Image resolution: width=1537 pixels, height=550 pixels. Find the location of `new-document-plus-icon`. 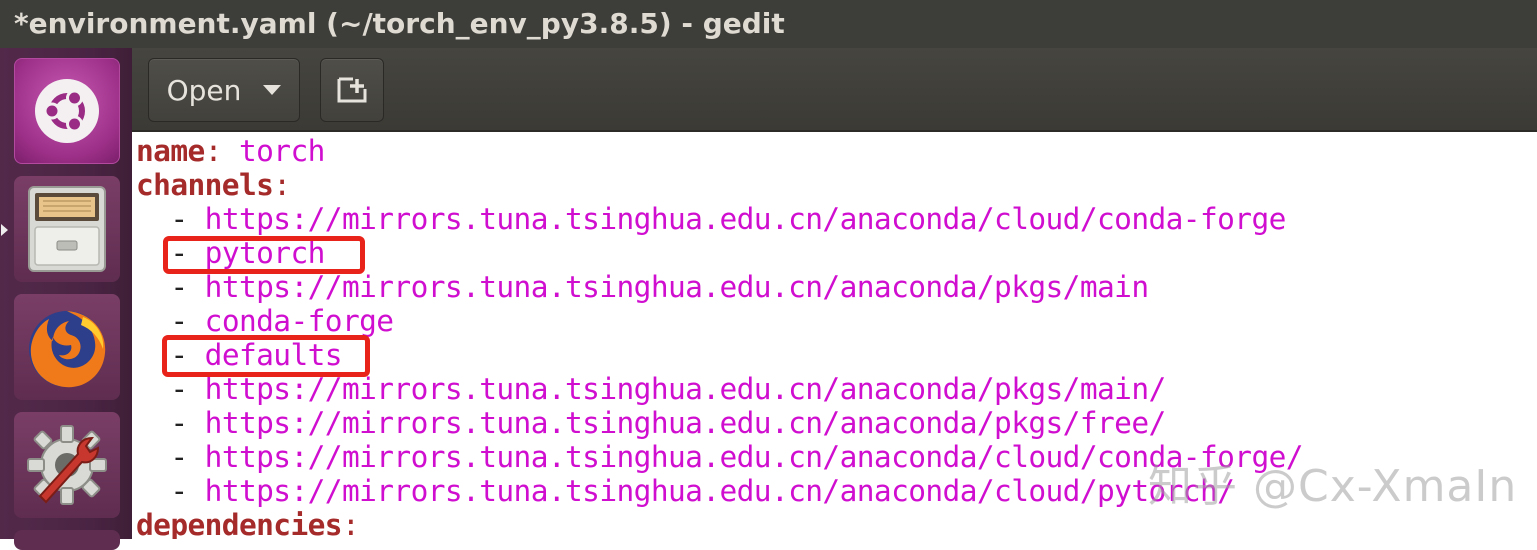

new-document-plus-icon is located at coordinates (352, 90).